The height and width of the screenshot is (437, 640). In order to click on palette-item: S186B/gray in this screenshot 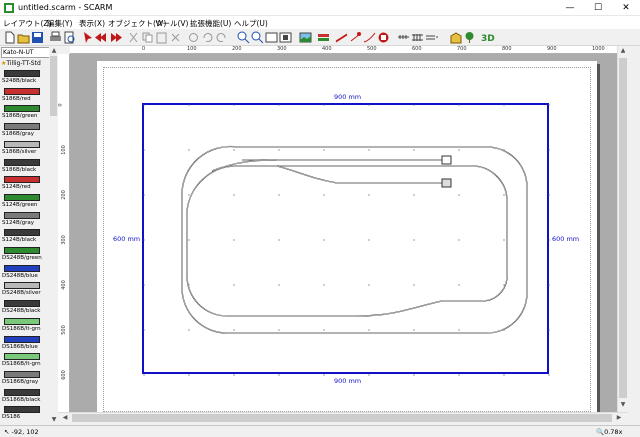, I will do `click(24, 131)`.